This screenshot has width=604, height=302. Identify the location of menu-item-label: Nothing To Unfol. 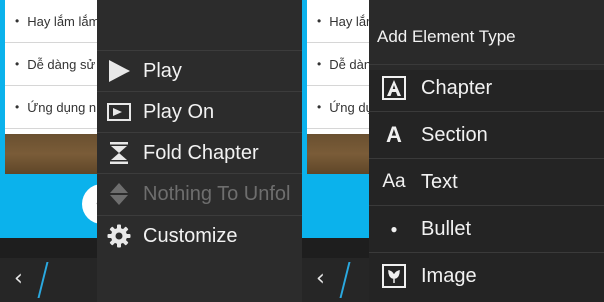
(217, 193).